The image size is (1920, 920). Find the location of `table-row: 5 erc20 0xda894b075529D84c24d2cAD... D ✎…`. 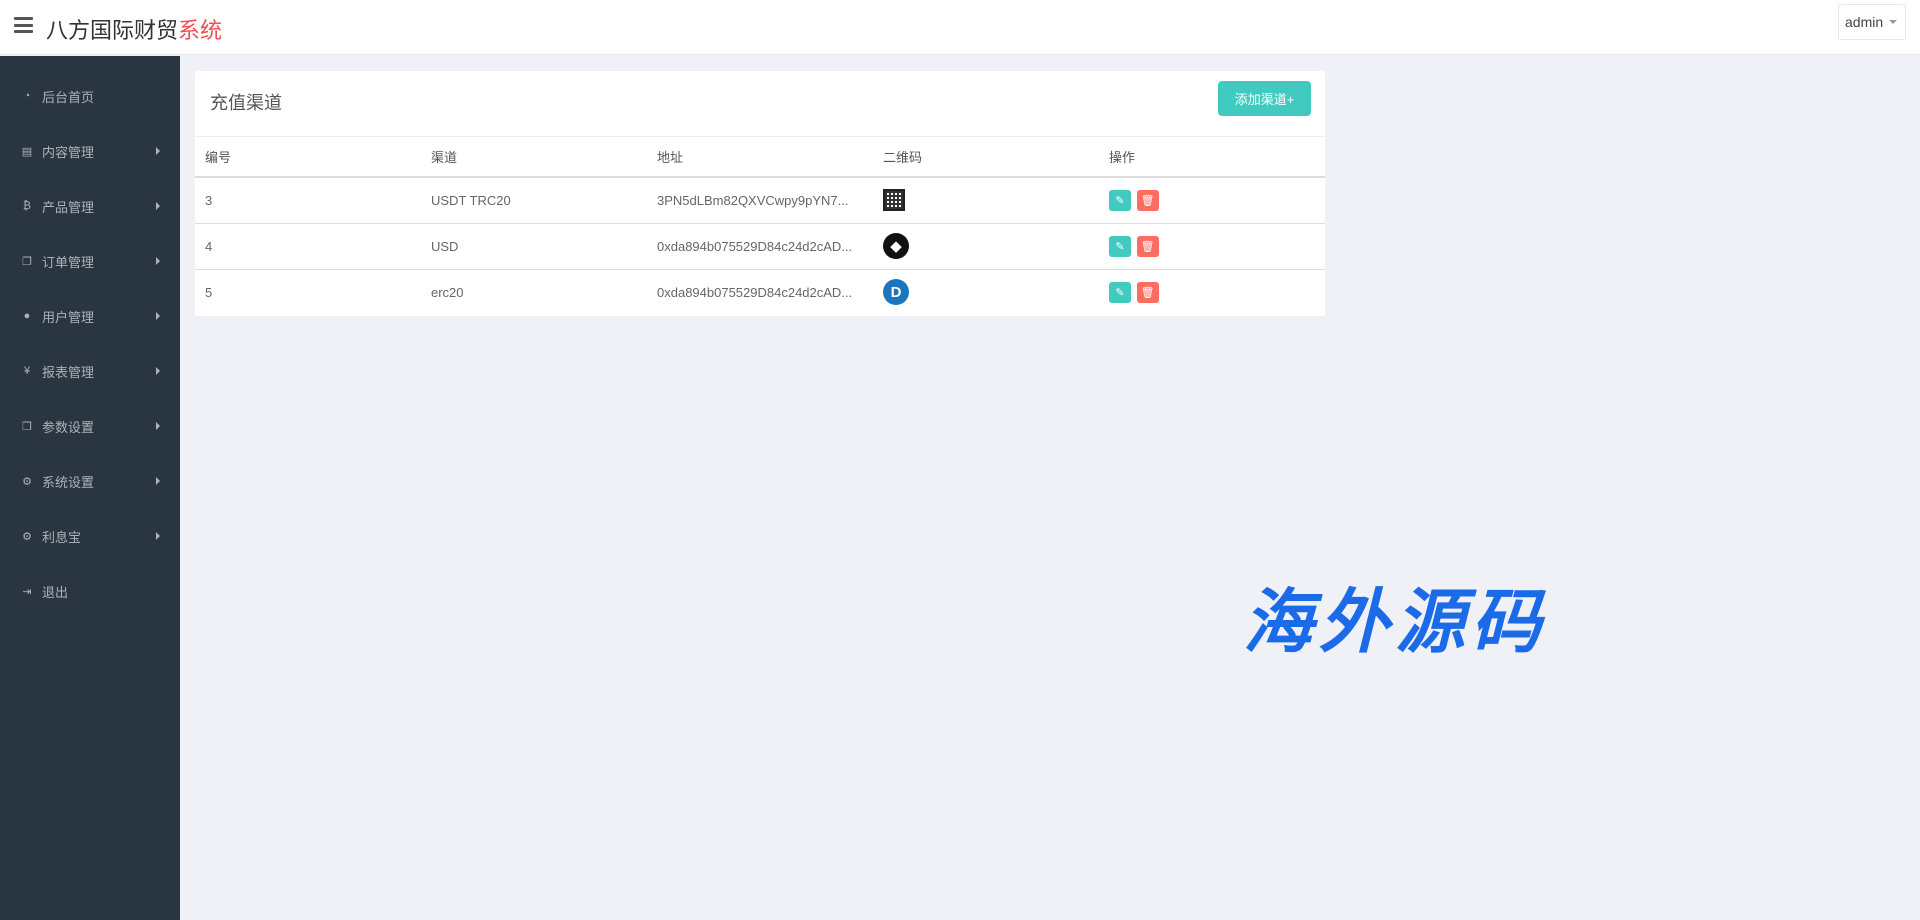

table-row: 5 erc20 0xda894b075529D84c24d2cAD... D ✎… is located at coordinates (760, 291).